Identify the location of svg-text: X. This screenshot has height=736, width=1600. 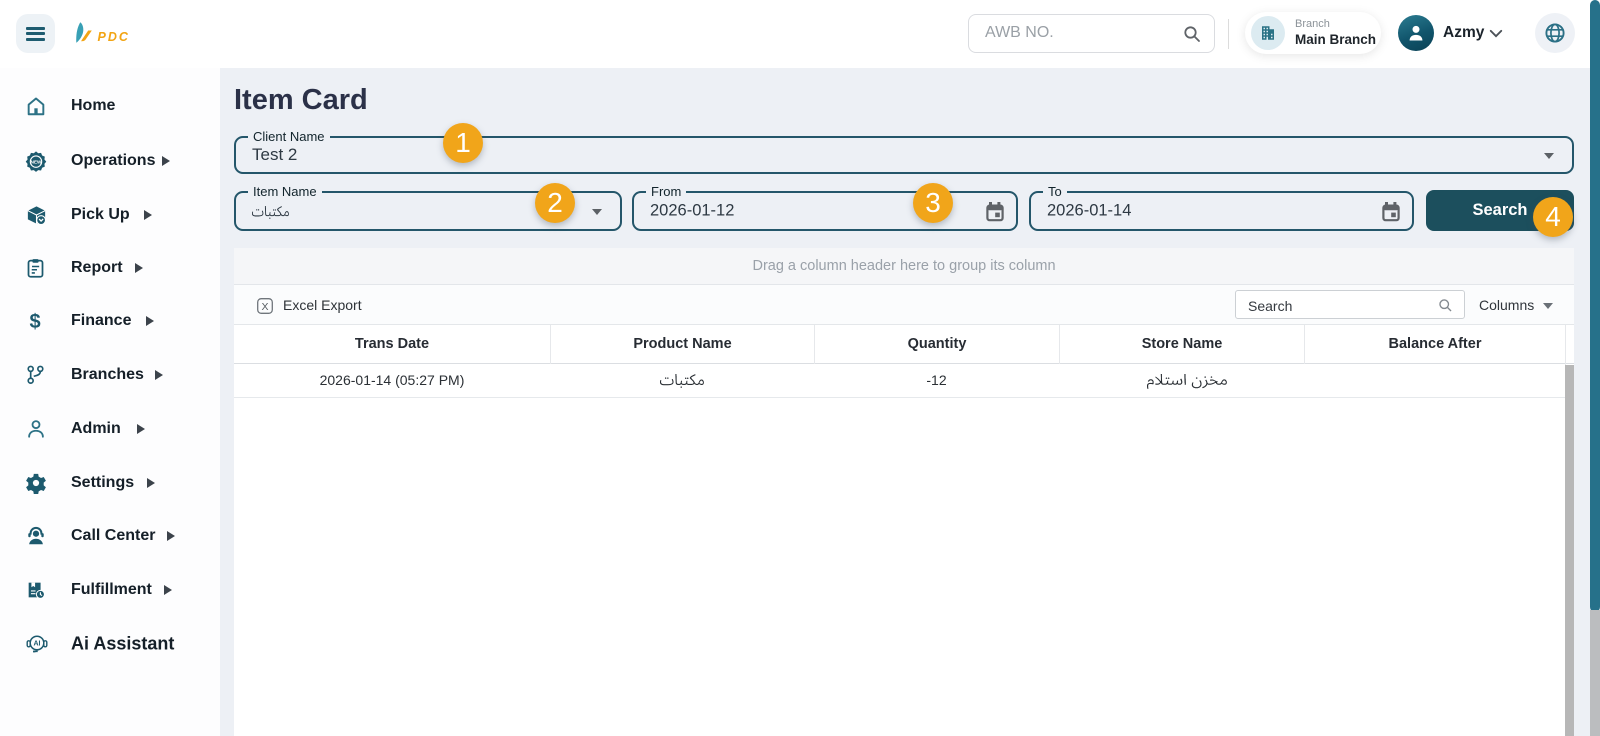
(264, 307).